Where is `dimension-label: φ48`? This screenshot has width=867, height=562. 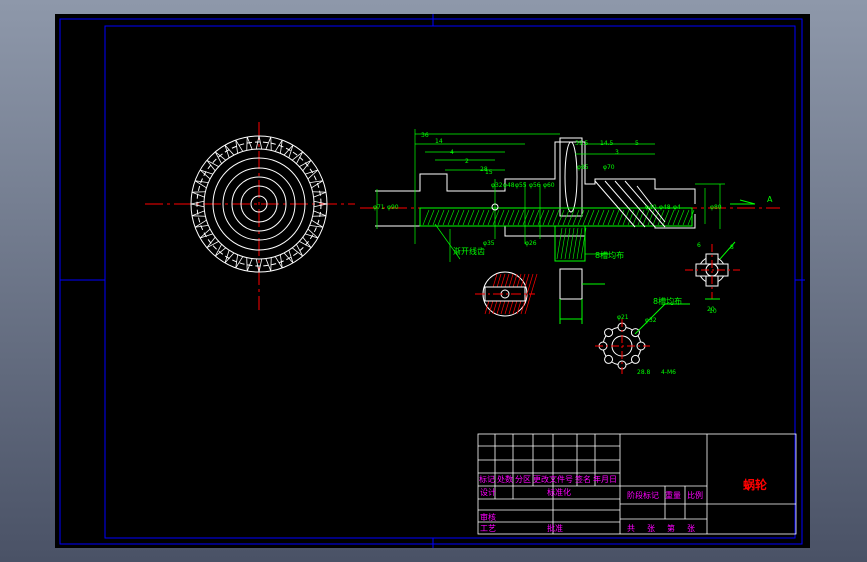
dimension-label: φ48 is located at coordinates (665, 207).